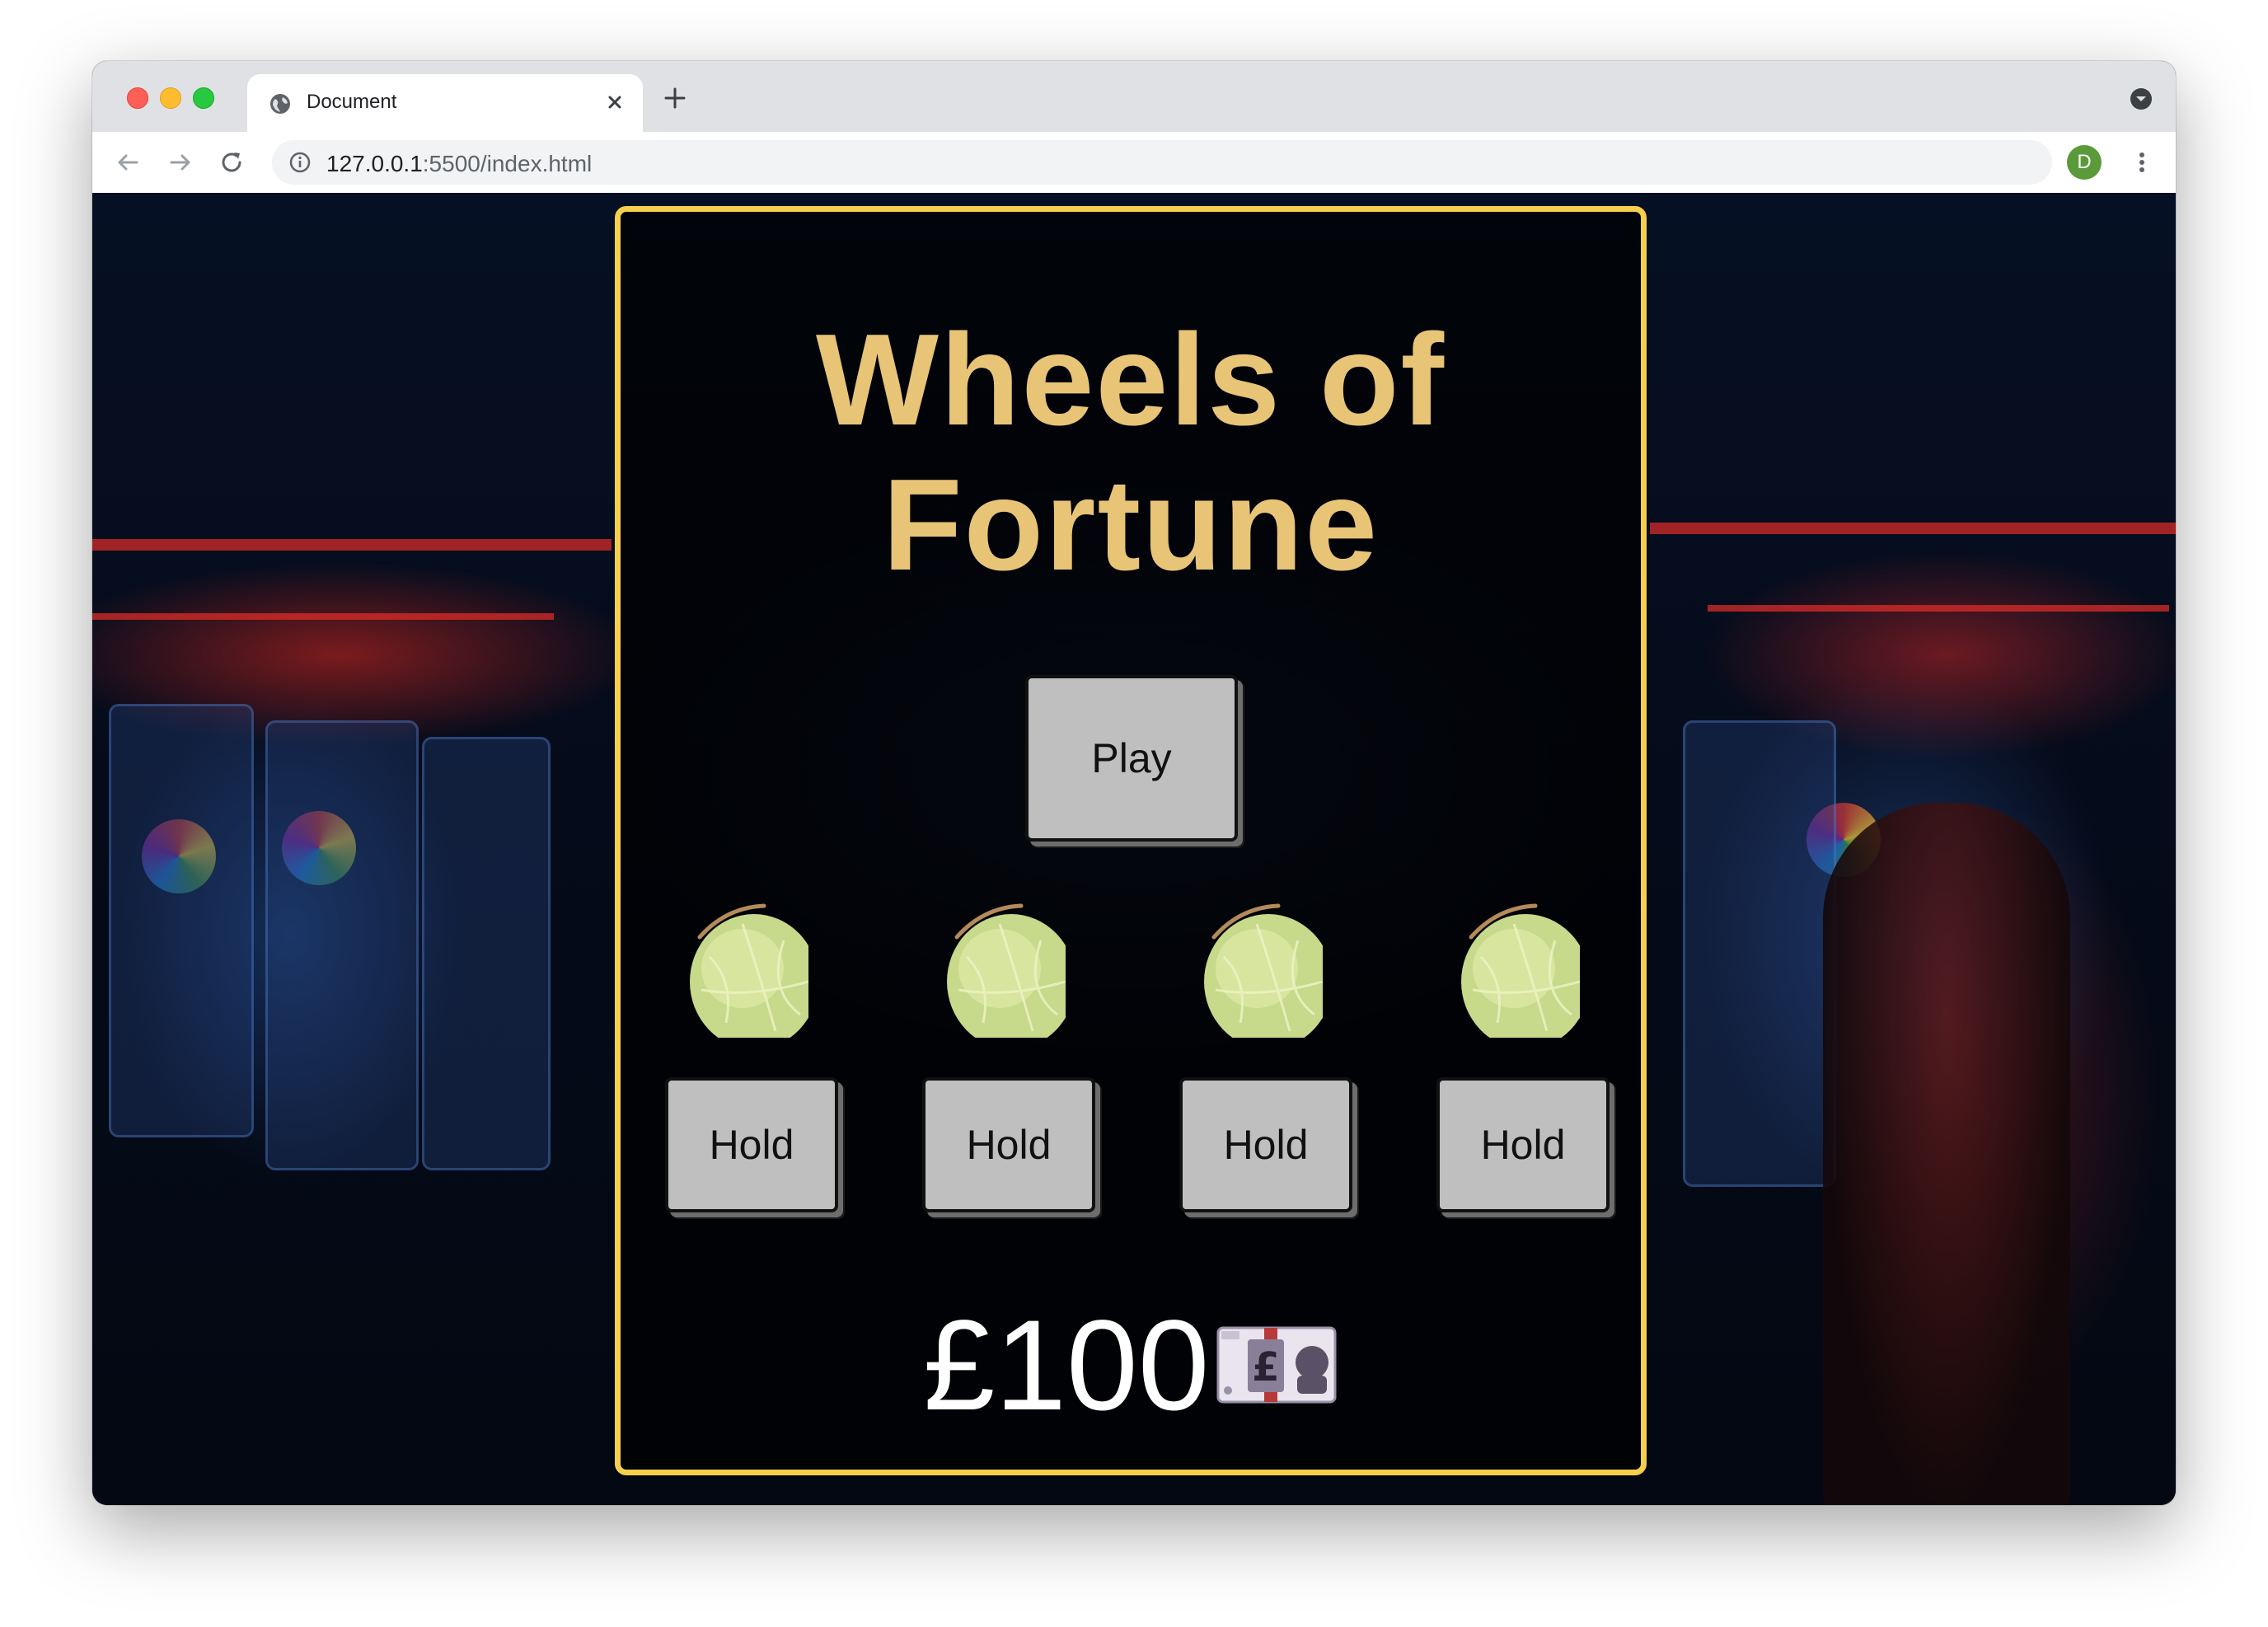 This screenshot has width=2268, height=1627. What do you see at coordinates (1066, 1365) in the screenshot?
I see `balance-amount: £100` at bounding box center [1066, 1365].